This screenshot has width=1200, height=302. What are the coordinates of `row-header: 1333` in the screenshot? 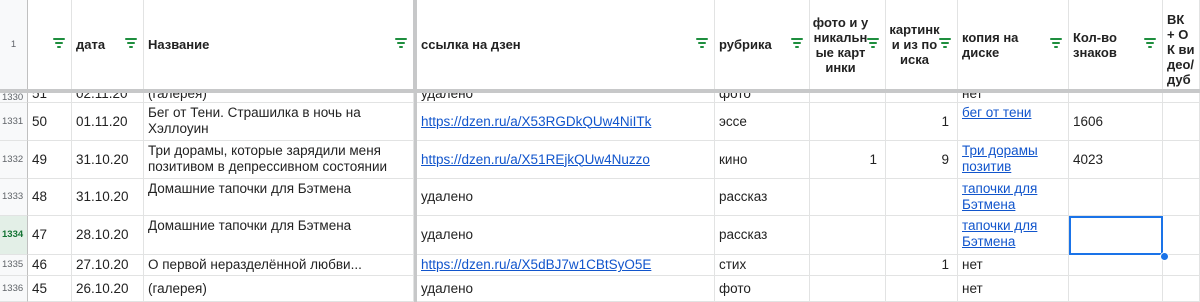 It's located at (14, 197).